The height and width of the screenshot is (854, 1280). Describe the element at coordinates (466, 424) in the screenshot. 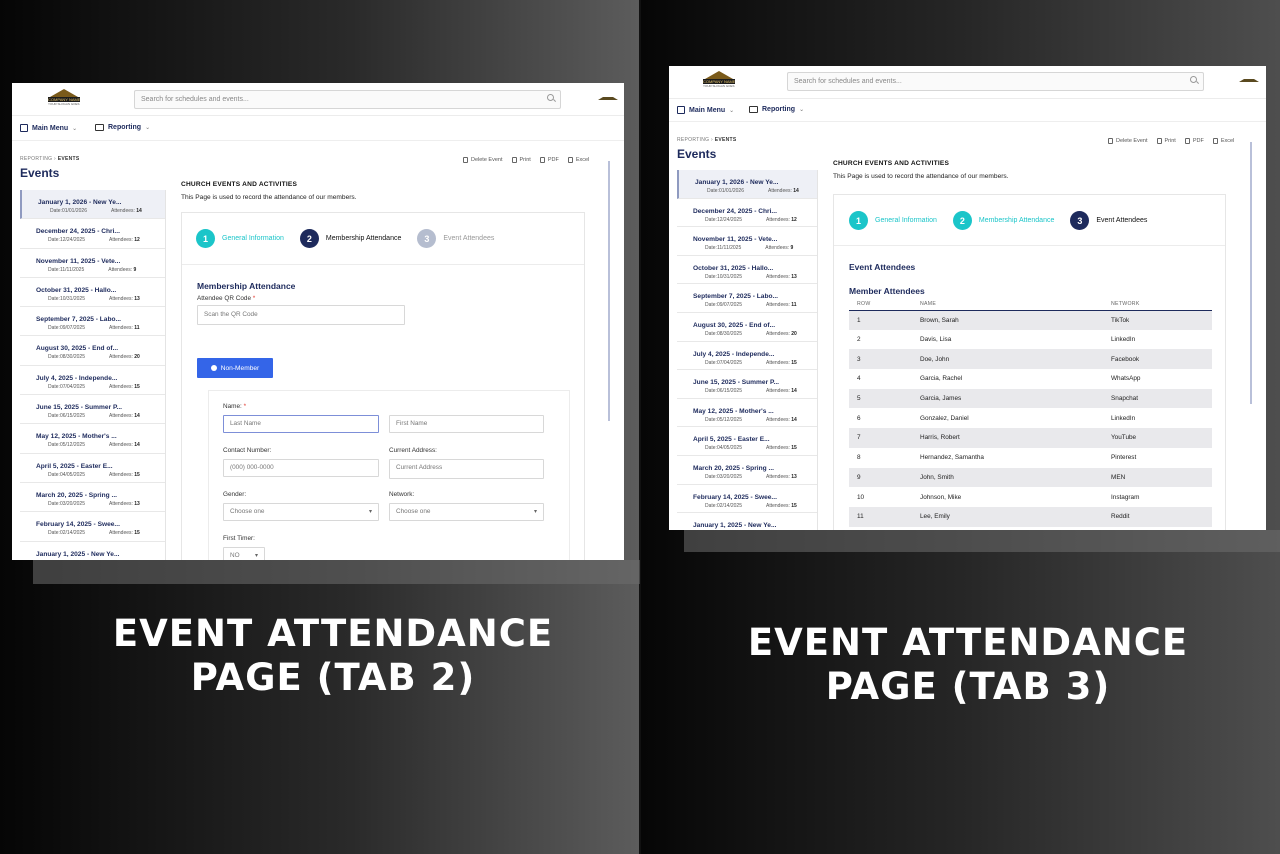

I see `first-name-input: First Name` at that location.